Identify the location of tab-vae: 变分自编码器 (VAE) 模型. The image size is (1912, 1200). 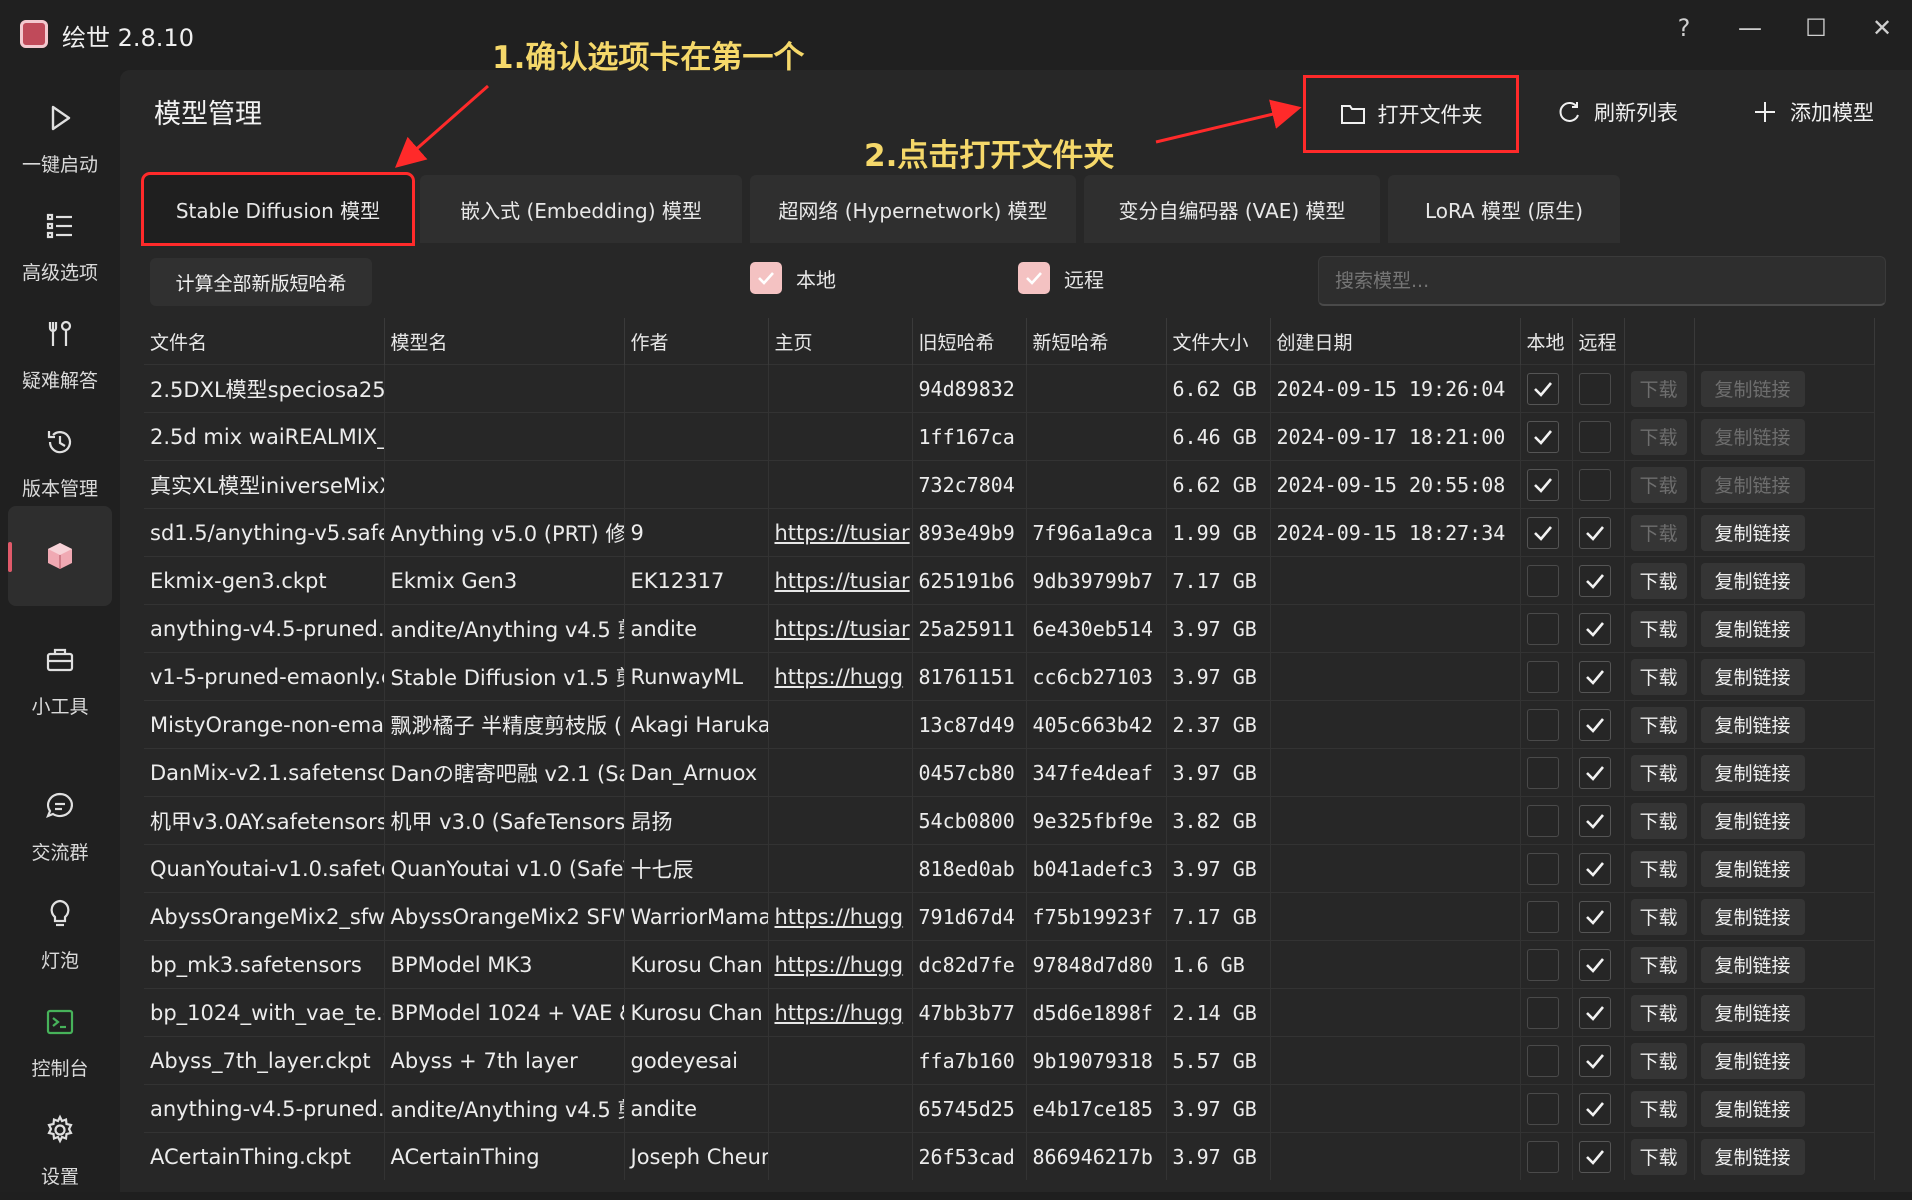
(1232, 209).